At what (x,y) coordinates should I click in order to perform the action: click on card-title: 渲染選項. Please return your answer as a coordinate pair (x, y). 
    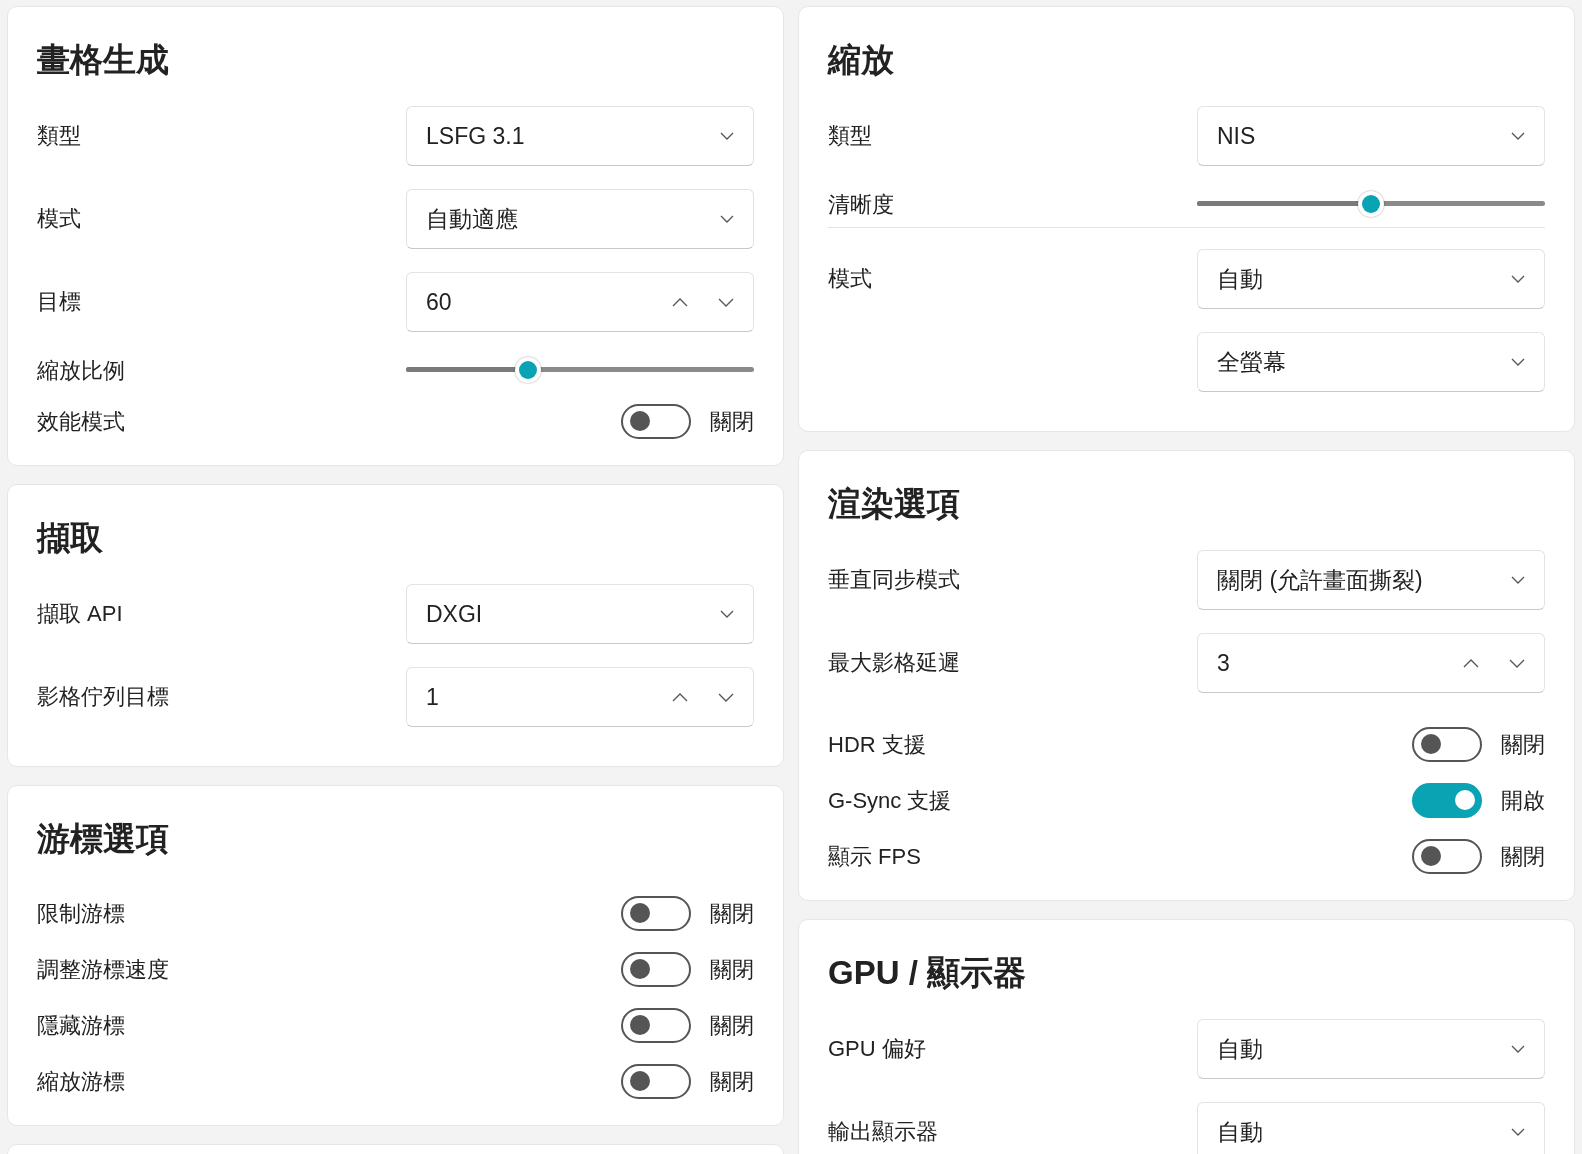
    Looking at the image, I should click on (894, 504).